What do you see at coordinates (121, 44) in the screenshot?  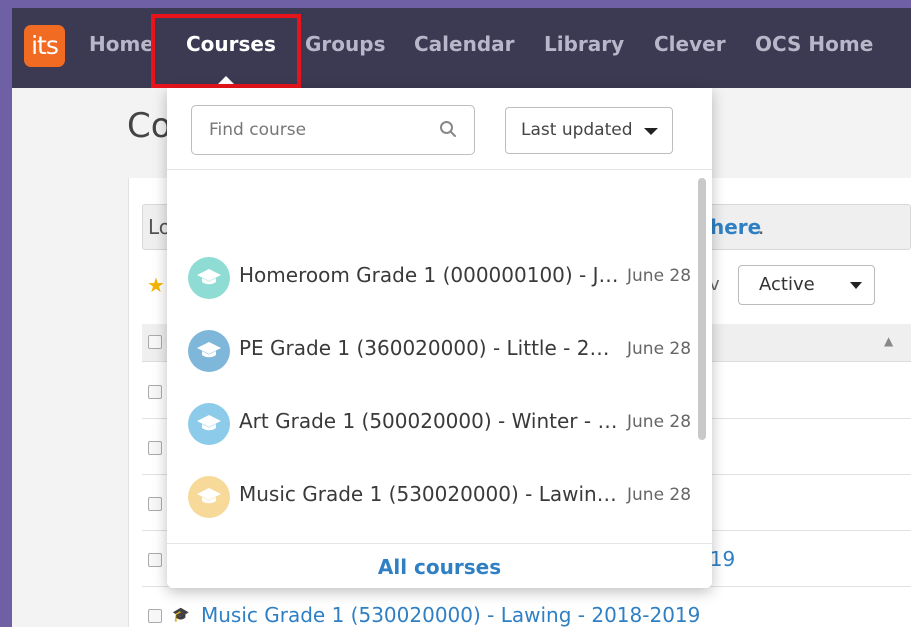 I see `nav-home: Home` at bounding box center [121, 44].